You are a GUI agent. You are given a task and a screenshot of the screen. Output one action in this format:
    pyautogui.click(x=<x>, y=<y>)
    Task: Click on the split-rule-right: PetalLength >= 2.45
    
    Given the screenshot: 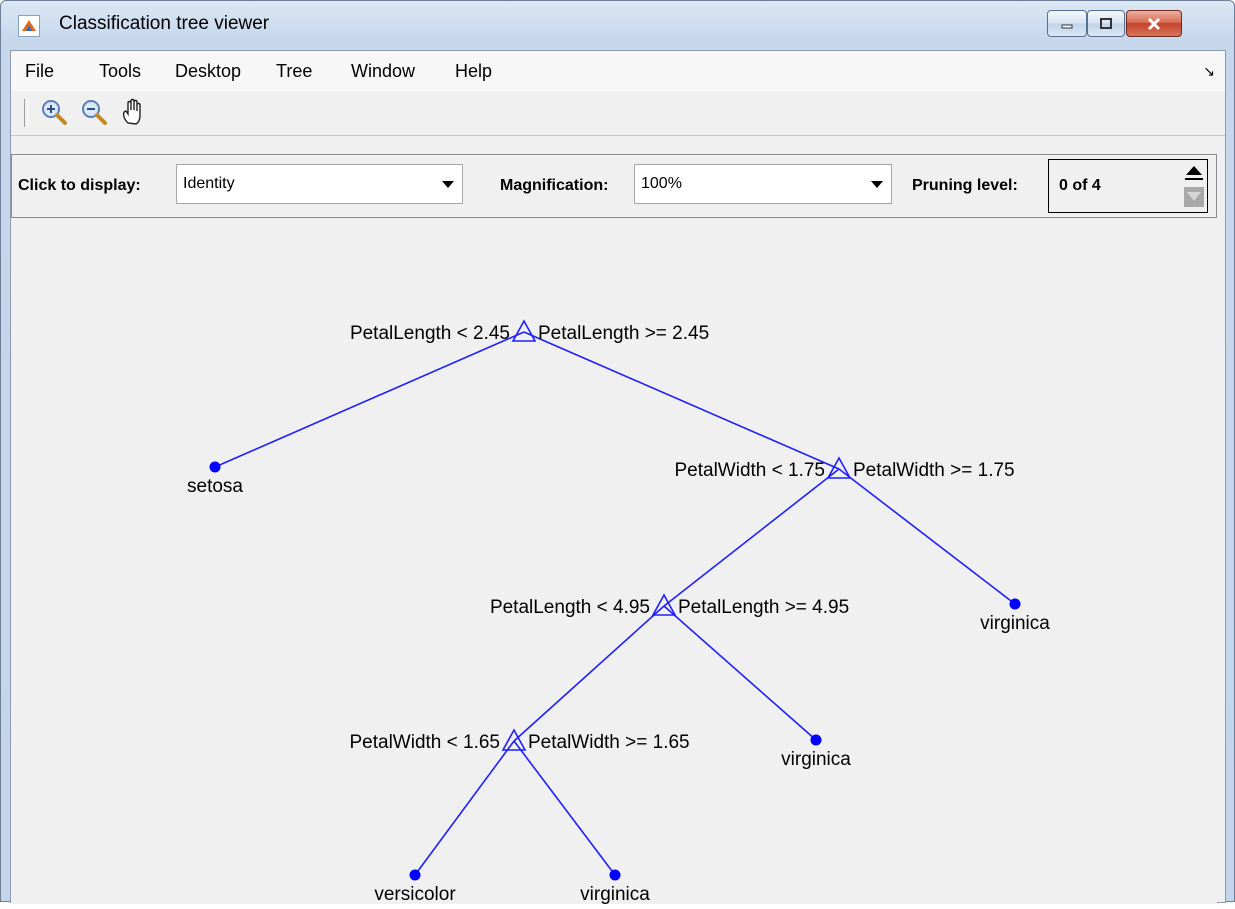 What is the action you would take?
    pyautogui.click(x=623, y=333)
    